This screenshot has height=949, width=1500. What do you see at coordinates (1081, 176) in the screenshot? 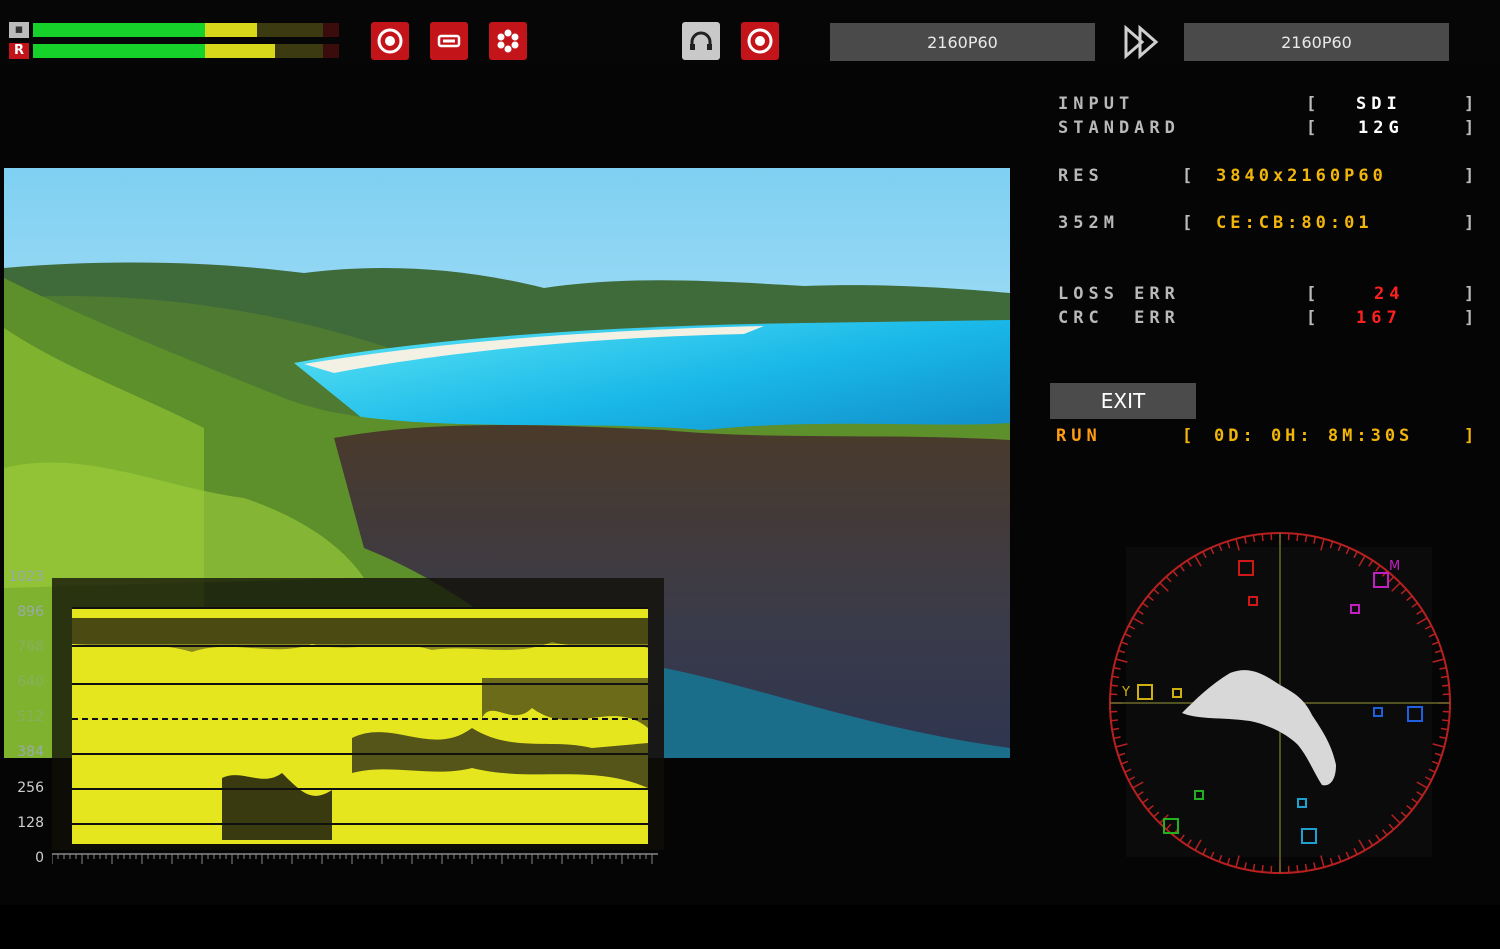
I see `res-label: RES` at bounding box center [1081, 176].